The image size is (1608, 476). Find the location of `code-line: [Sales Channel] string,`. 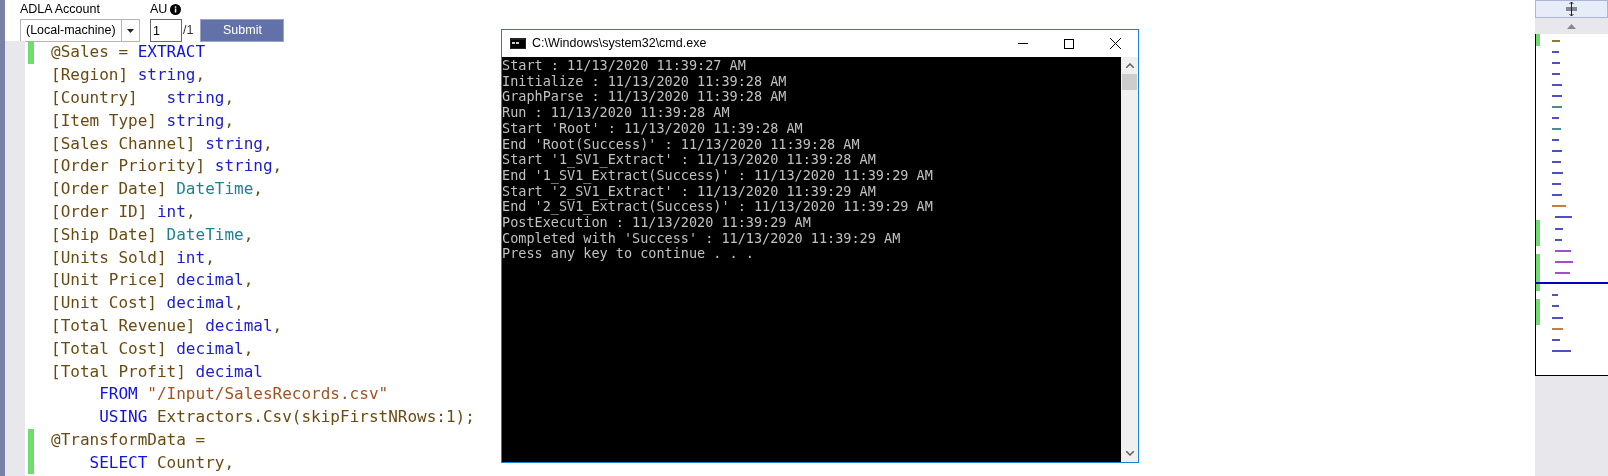

code-line: [Sales Channel] string, is located at coordinates (162, 143).